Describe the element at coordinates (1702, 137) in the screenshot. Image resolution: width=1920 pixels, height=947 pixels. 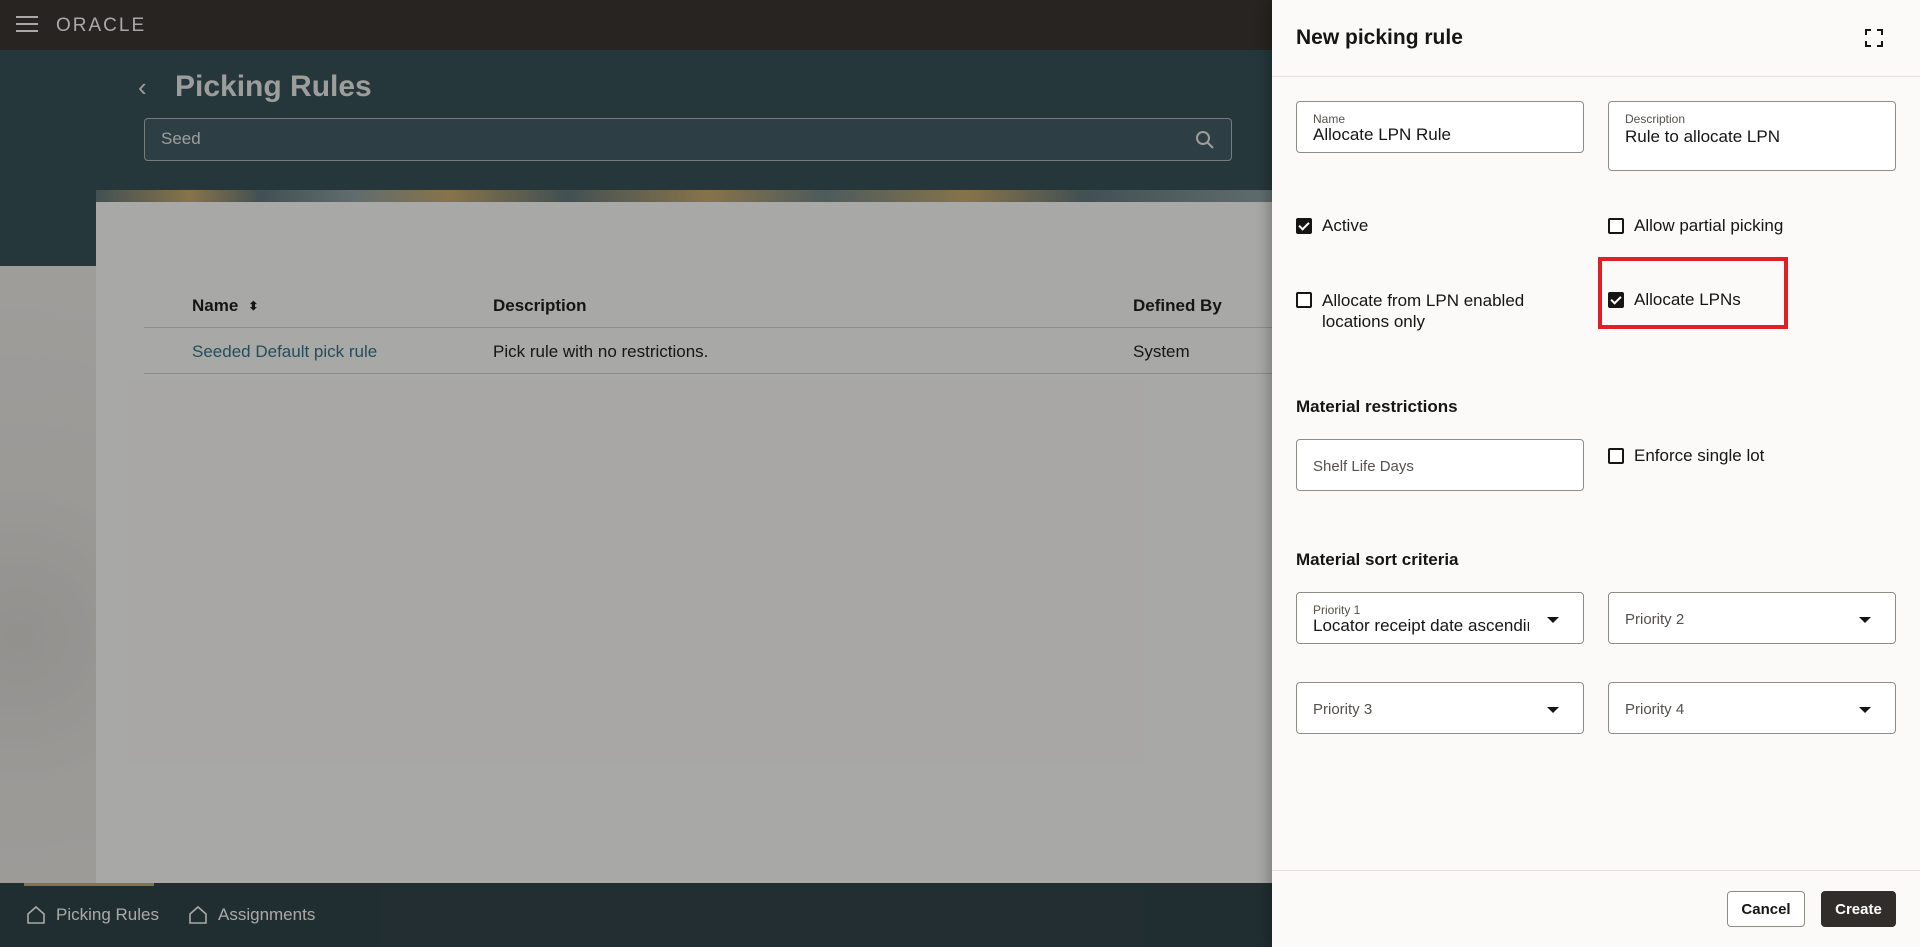
I see `description-field-value: Rule to allocate LPN` at that location.